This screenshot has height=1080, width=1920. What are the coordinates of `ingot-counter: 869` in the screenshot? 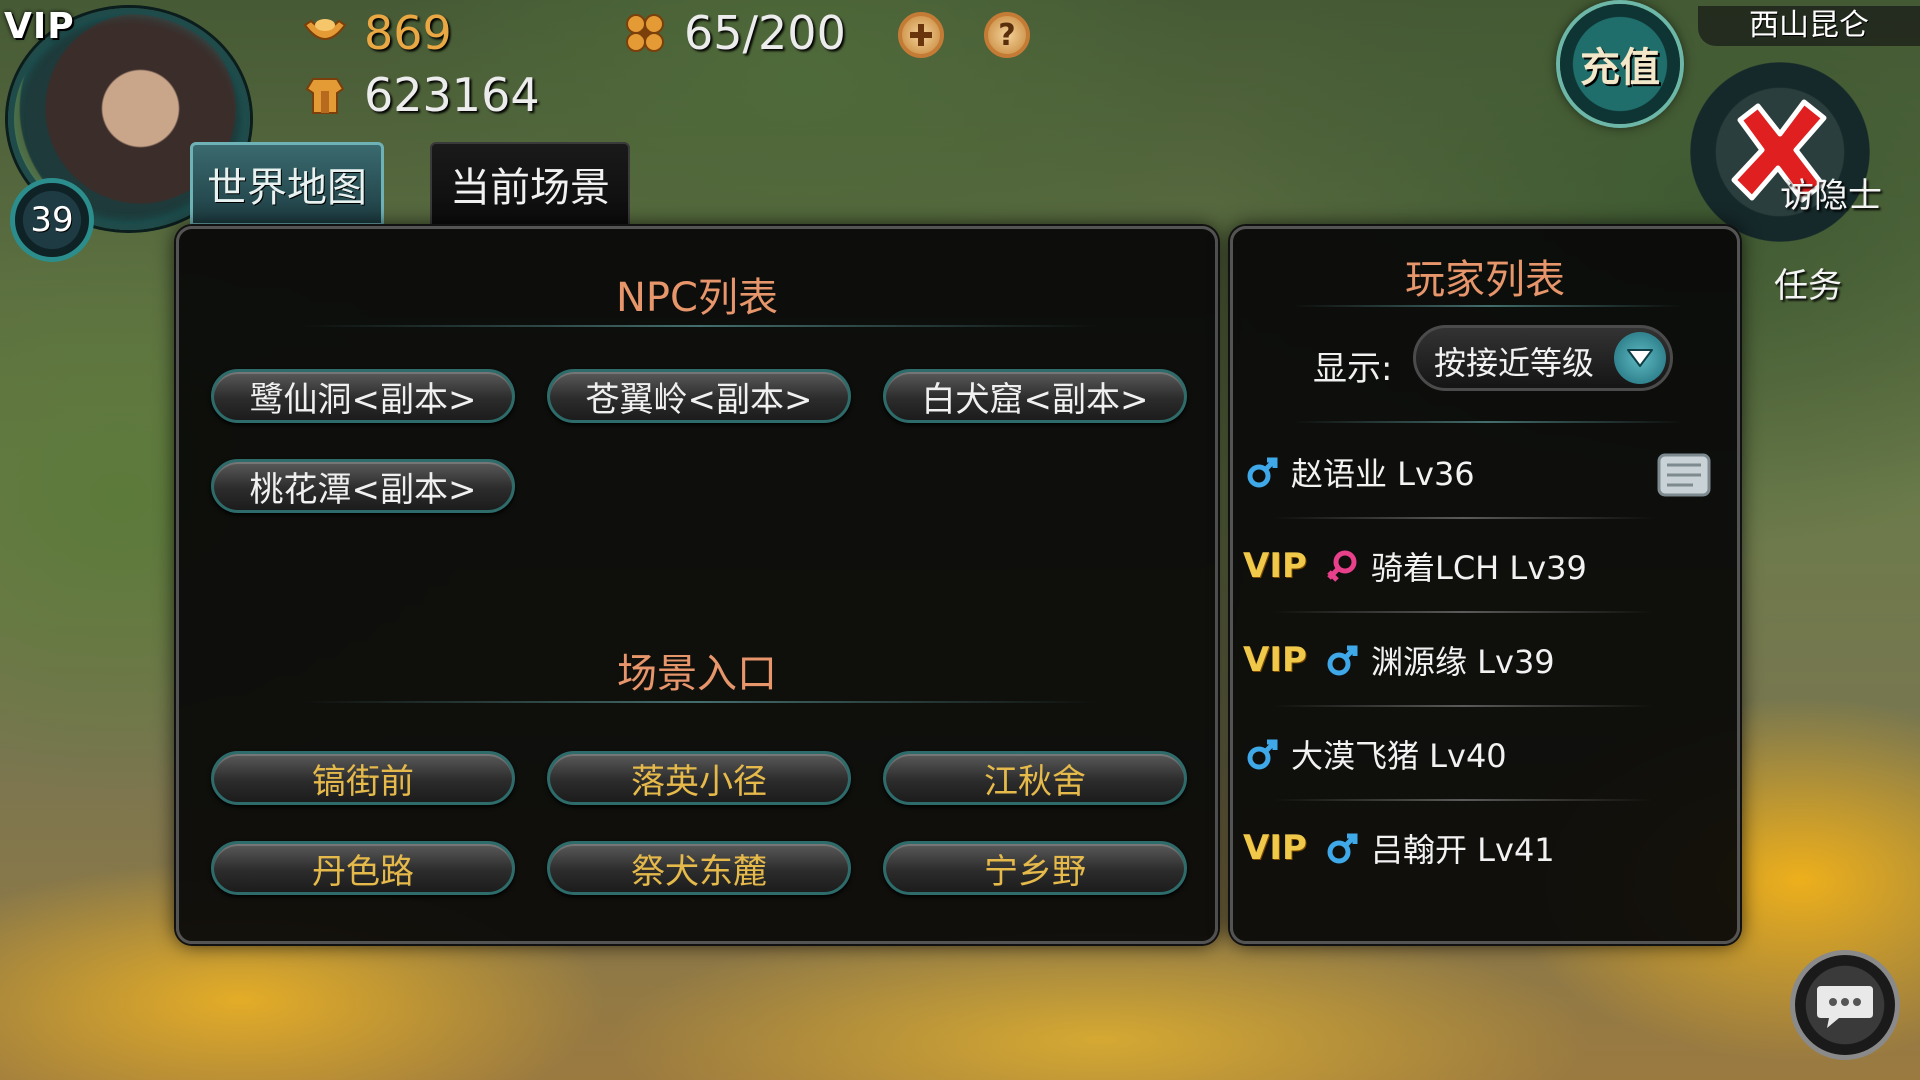 It's located at (376, 33).